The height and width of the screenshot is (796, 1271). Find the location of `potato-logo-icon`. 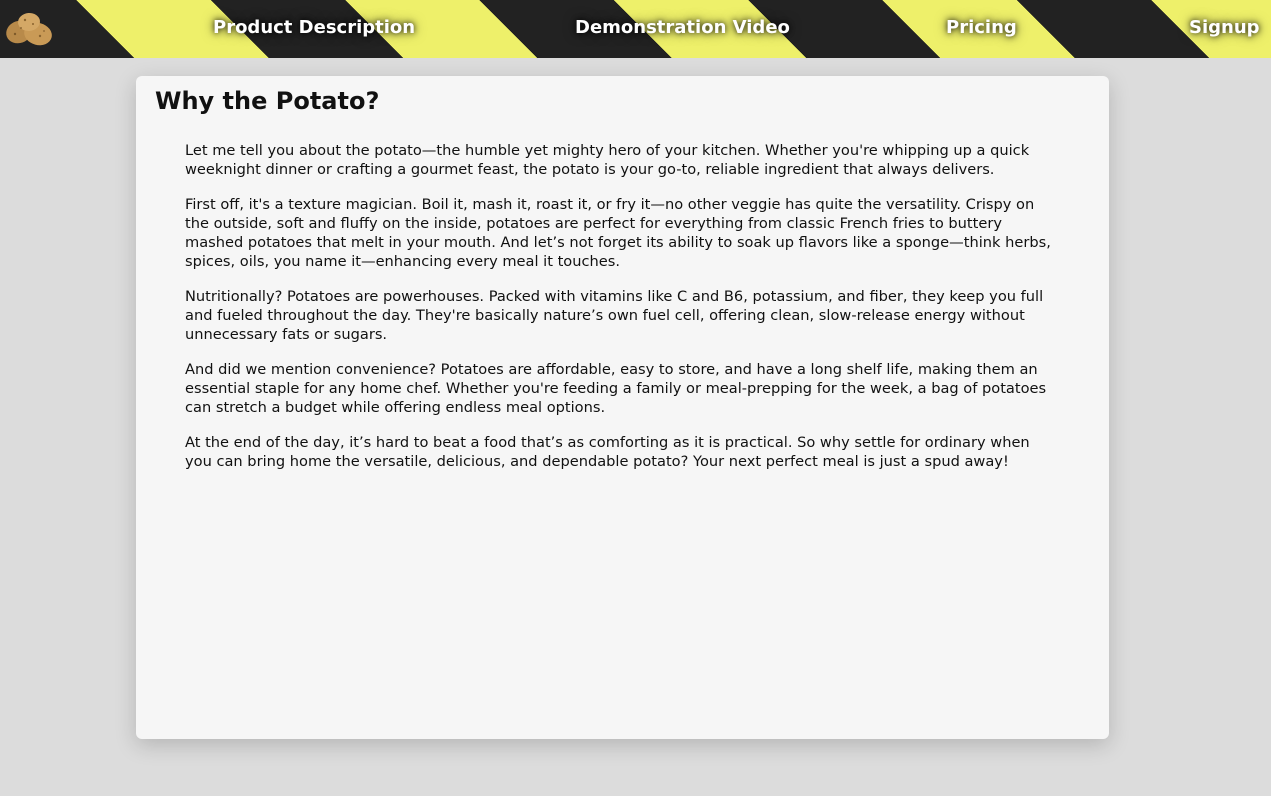

potato-logo-icon is located at coordinates (28, 29).